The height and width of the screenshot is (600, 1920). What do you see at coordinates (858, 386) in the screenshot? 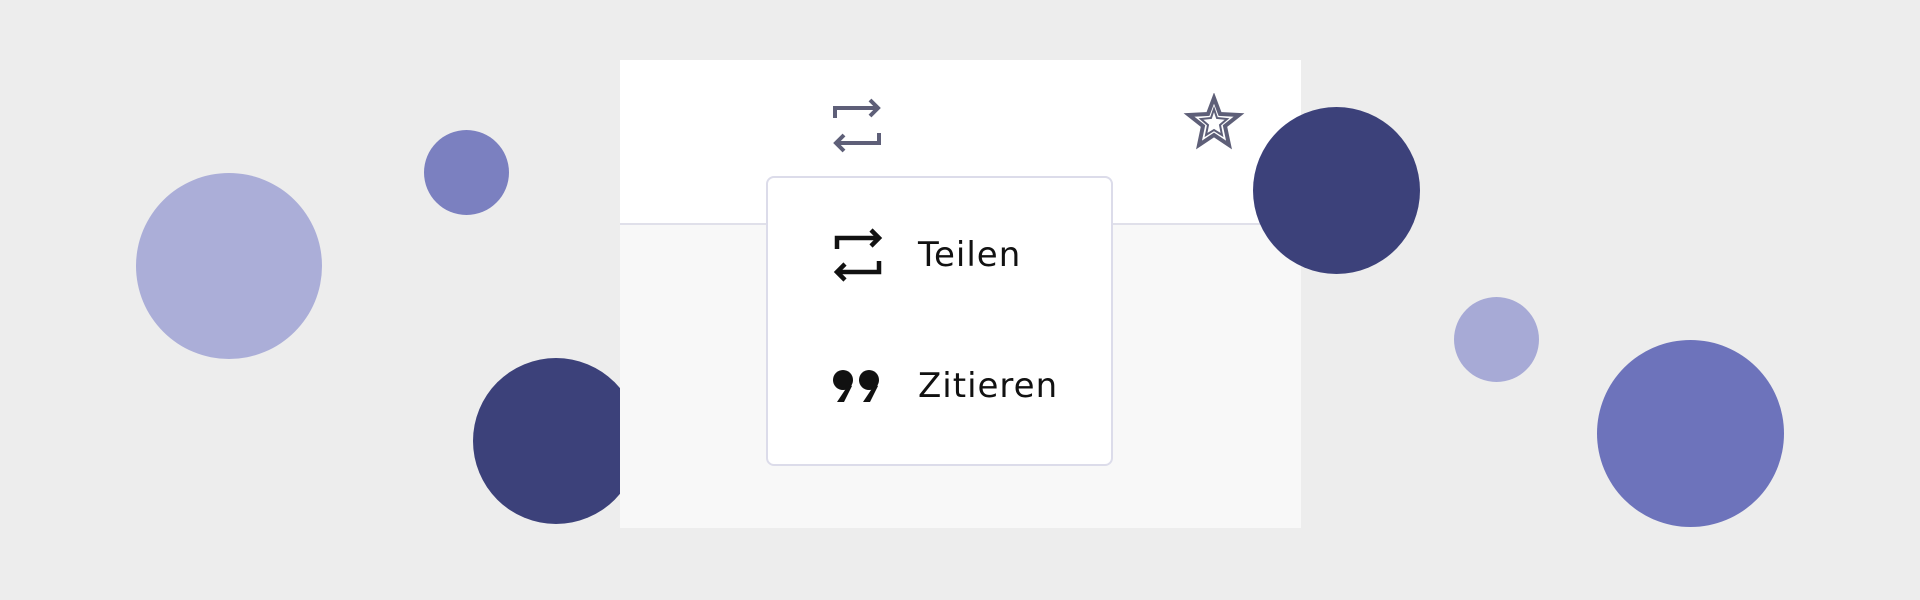
I see `quote-icon` at bounding box center [858, 386].